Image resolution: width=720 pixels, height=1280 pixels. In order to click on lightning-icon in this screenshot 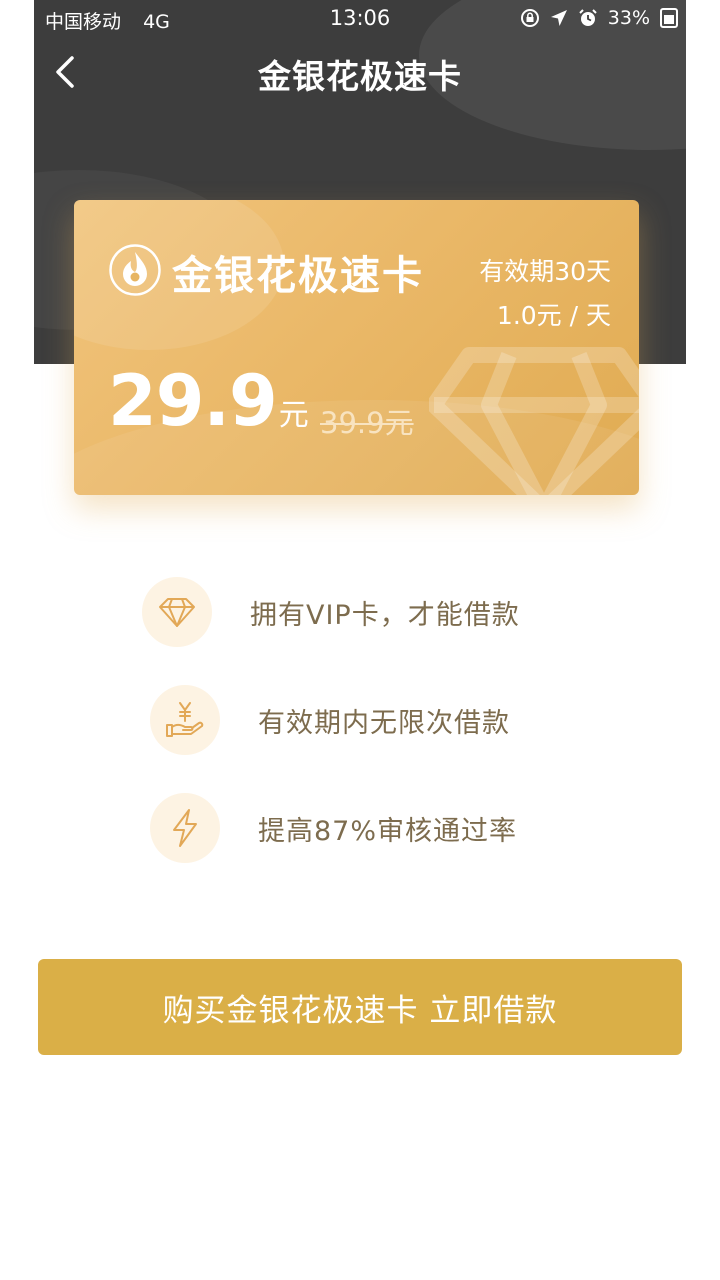, I will do `click(185, 828)`.